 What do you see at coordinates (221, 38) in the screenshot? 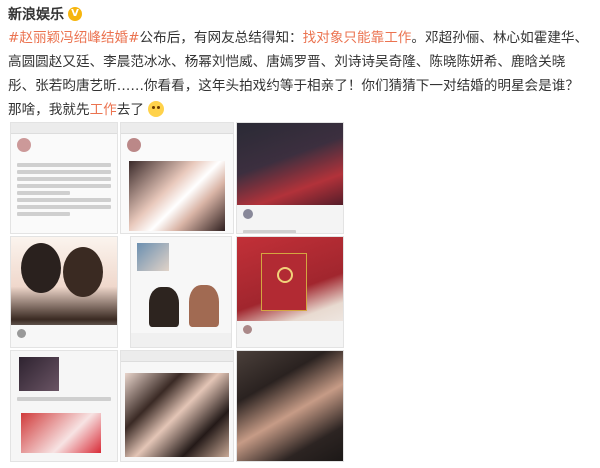
I see `post-text-segment: 公布后，有网友总结得知：` at bounding box center [221, 38].